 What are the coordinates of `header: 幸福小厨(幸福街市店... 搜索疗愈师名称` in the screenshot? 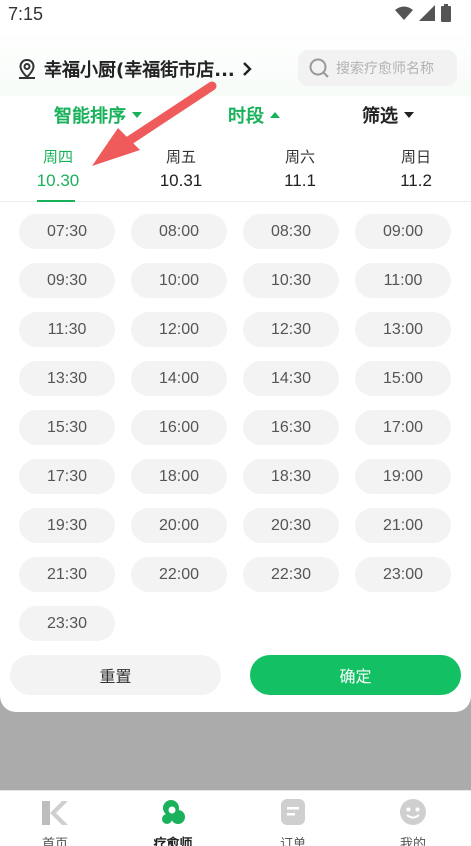 It's located at (235, 65).